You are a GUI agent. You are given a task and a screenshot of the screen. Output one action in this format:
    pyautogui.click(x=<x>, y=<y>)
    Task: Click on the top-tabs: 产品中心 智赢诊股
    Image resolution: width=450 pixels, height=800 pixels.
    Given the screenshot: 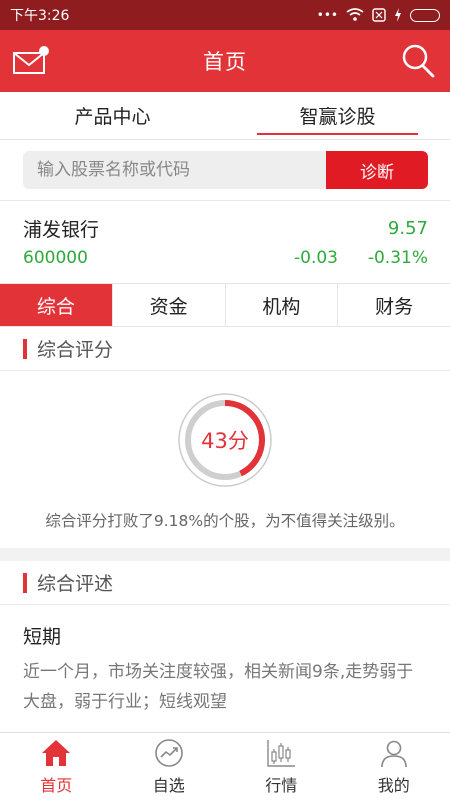 What is the action you would take?
    pyautogui.click(x=225, y=116)
    